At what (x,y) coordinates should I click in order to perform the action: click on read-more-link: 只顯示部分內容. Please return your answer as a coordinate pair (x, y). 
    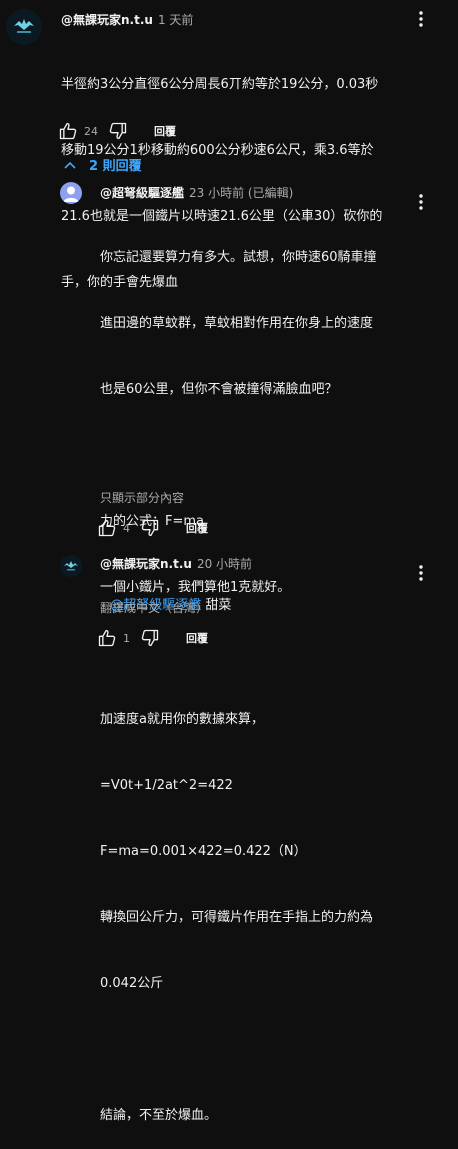
    Looking at the image, I should click on (142, 497).